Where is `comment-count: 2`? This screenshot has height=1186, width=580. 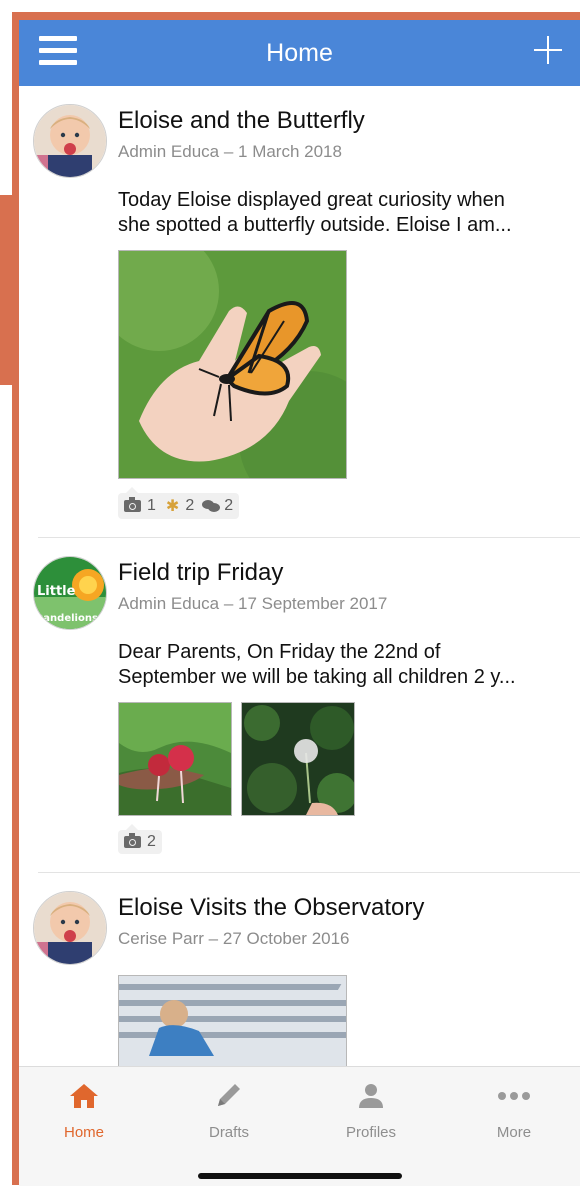
comment-count: 2 is located at coordinates (229, 505).